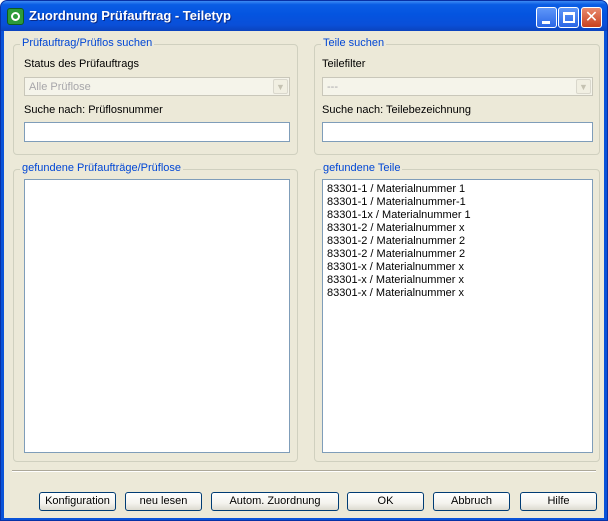  I want to click on title-bar: Zuordnung Prüfauftrag - Teiletyp ✕, so click(304, 16).